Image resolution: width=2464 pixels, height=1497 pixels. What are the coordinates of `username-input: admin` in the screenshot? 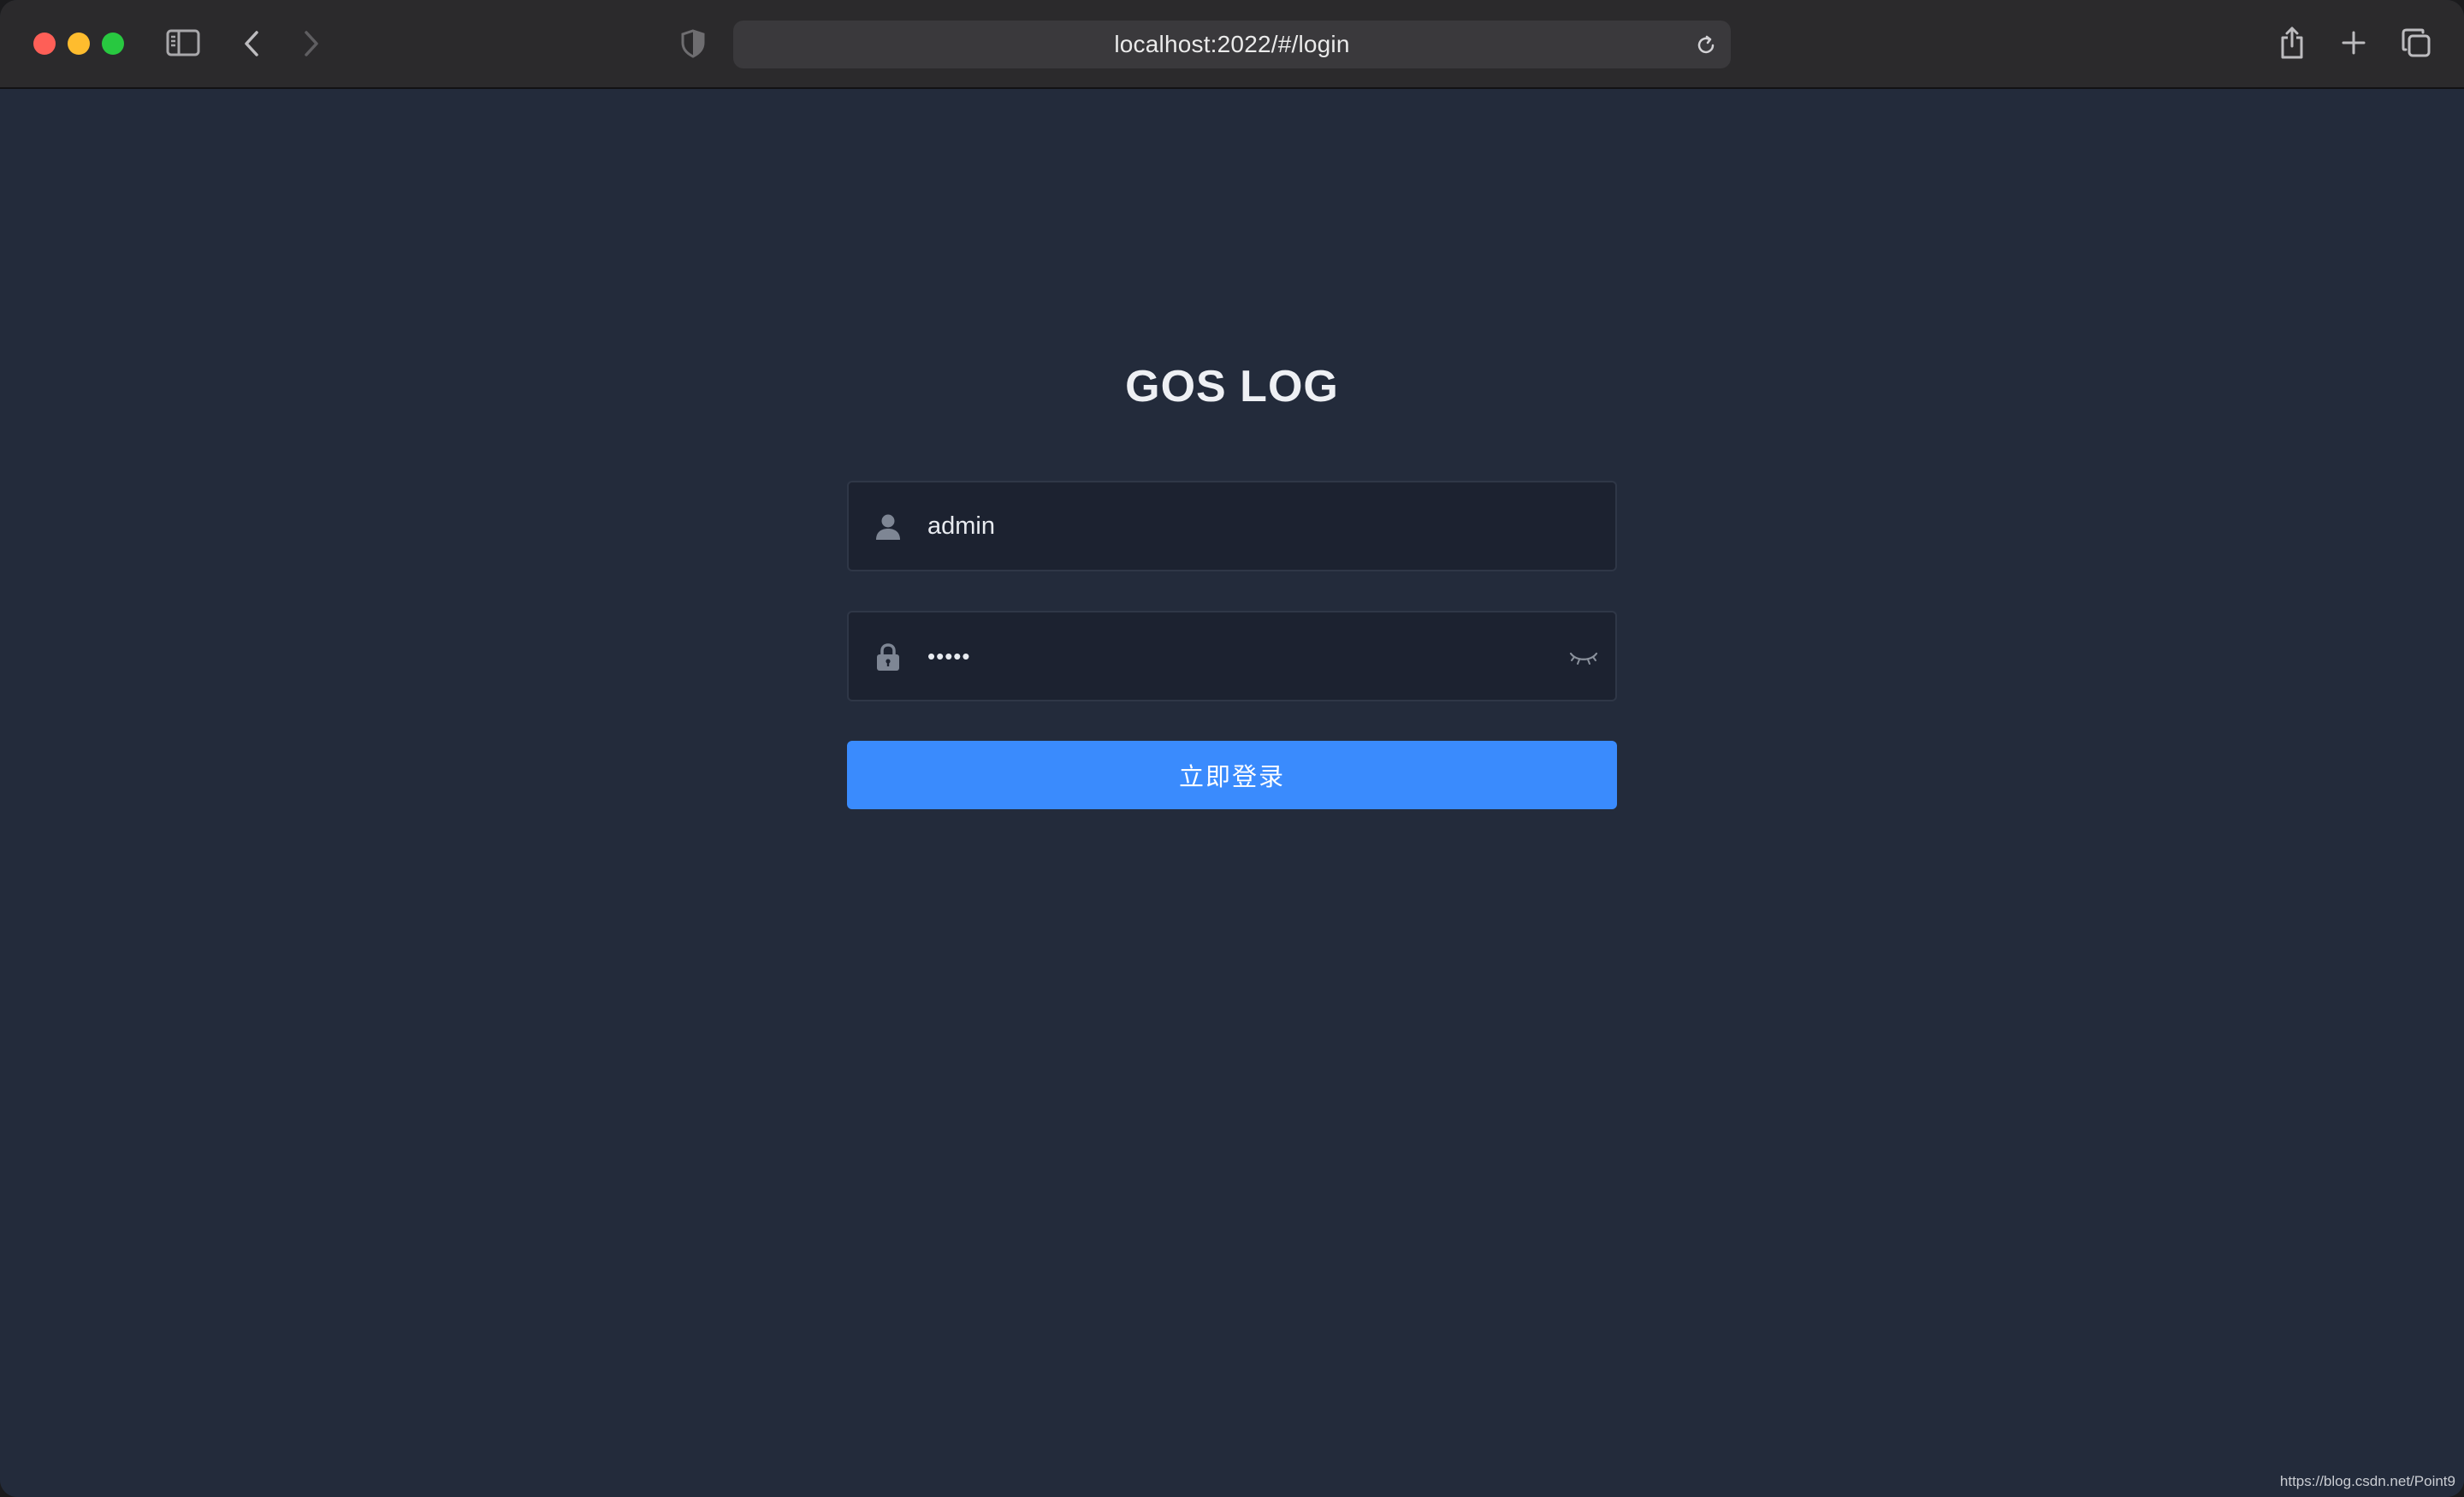 It's located at (1232, 526).